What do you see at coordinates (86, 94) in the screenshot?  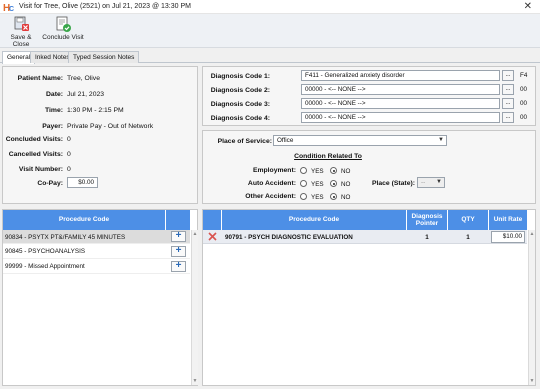 I see `visit-date: Jul 21, 2023` at bounding box center [86, 94].